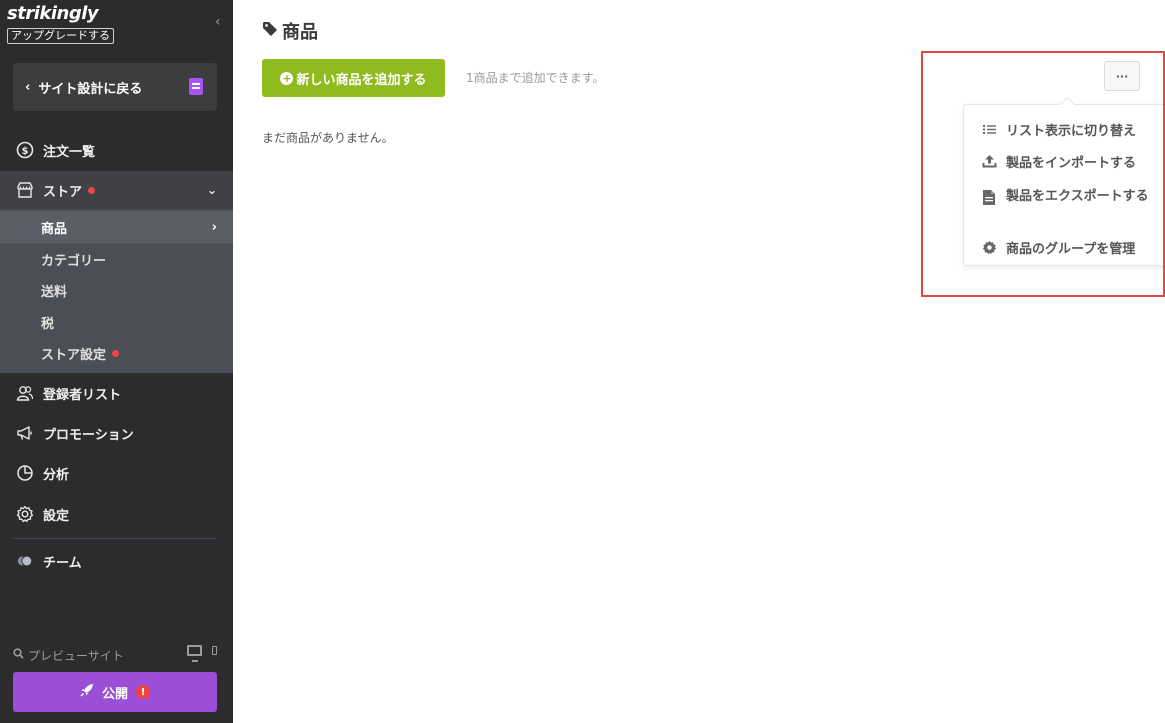  Describe the element at coordinates (53, 13) in the screenshot. I see `strikingly-logo: strikingly` at that location.